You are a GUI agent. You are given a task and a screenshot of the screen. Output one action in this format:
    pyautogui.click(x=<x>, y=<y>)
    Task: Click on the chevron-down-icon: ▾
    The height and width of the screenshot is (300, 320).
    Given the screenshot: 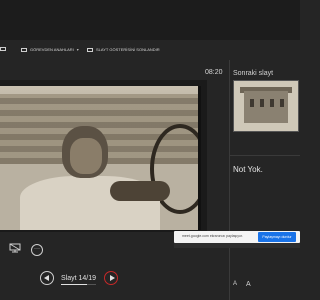 What is the action you would take?
    pyautogui.click(x=77, y=49)
    